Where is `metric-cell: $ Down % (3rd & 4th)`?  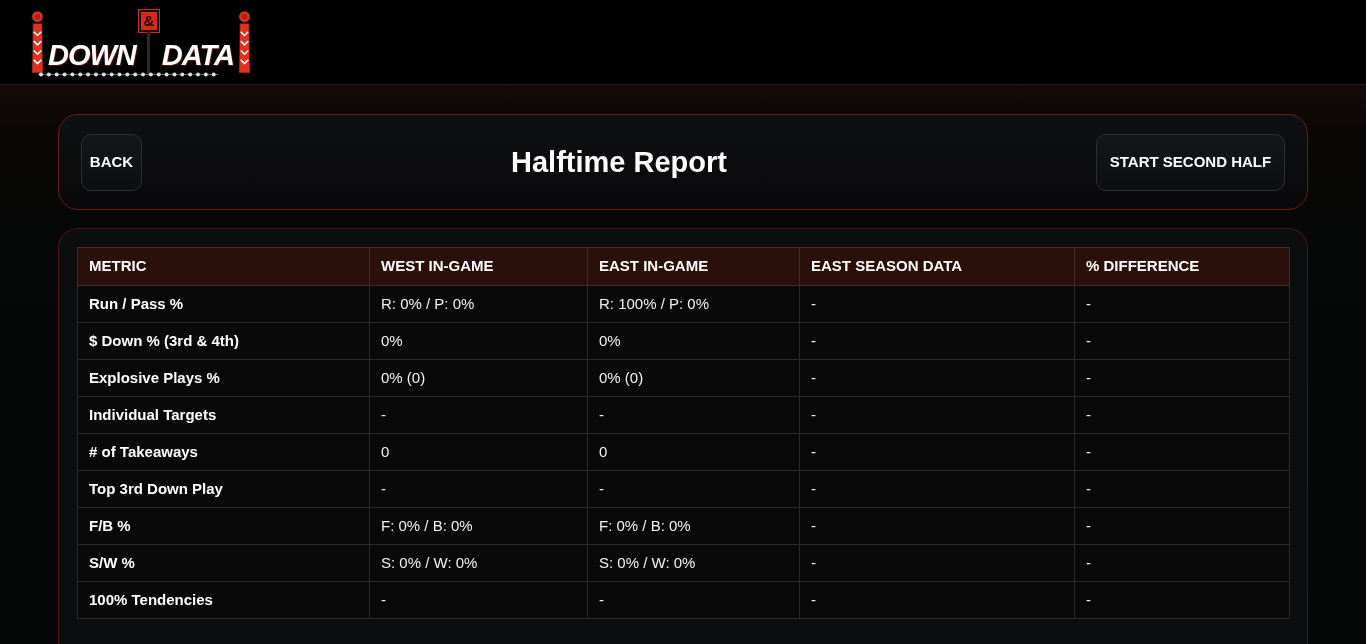 metric-cell: $ Down % (3rd & 4th) is located at coordinates (223, 341).